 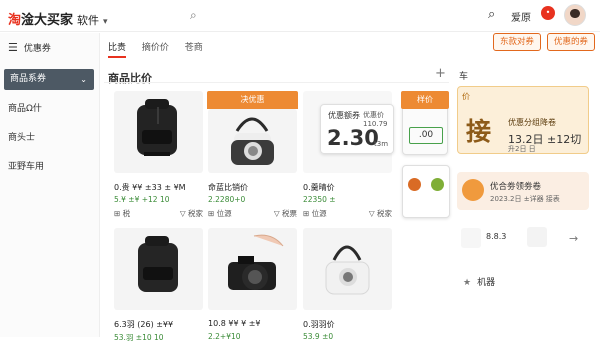 What do you see at coordinates (139, 337) in the screenshot?
I see `product-subprice: 53.羽 ±10 10` at bounding box center [139, 337].